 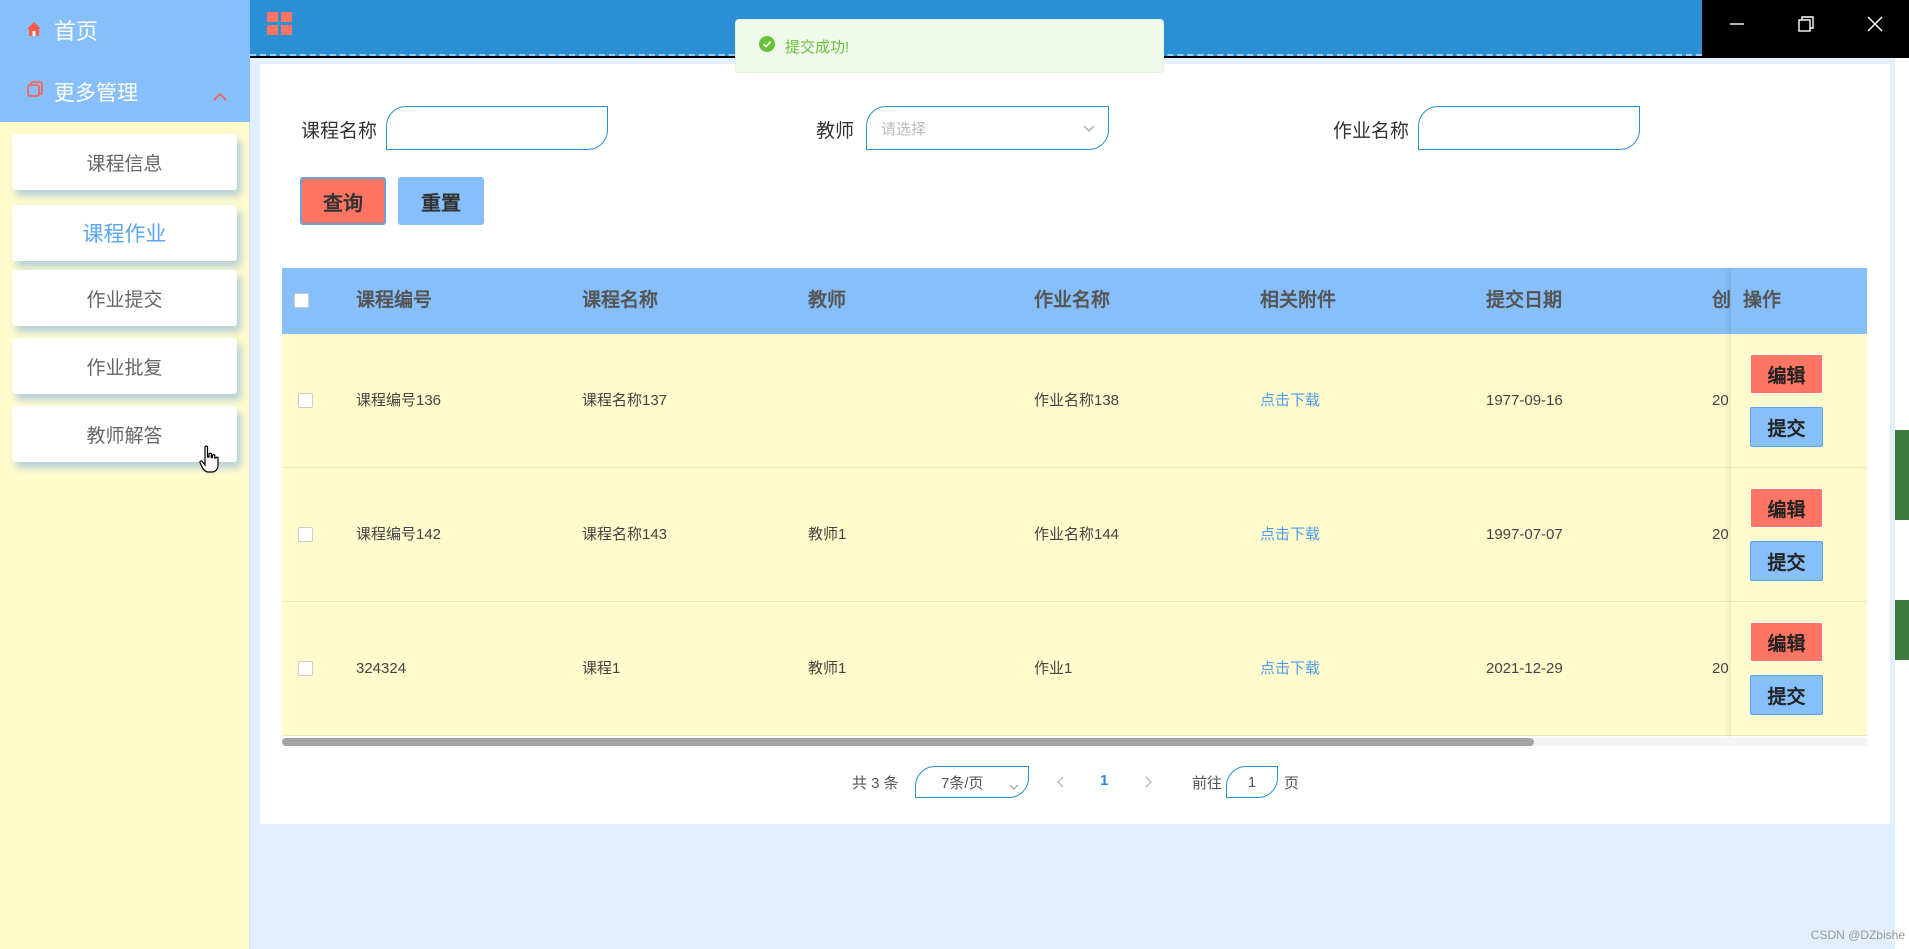 What do you see at coordinates (35, 92) in the screenshot?
I see `copy-icon` at bounding box center [35, 92].